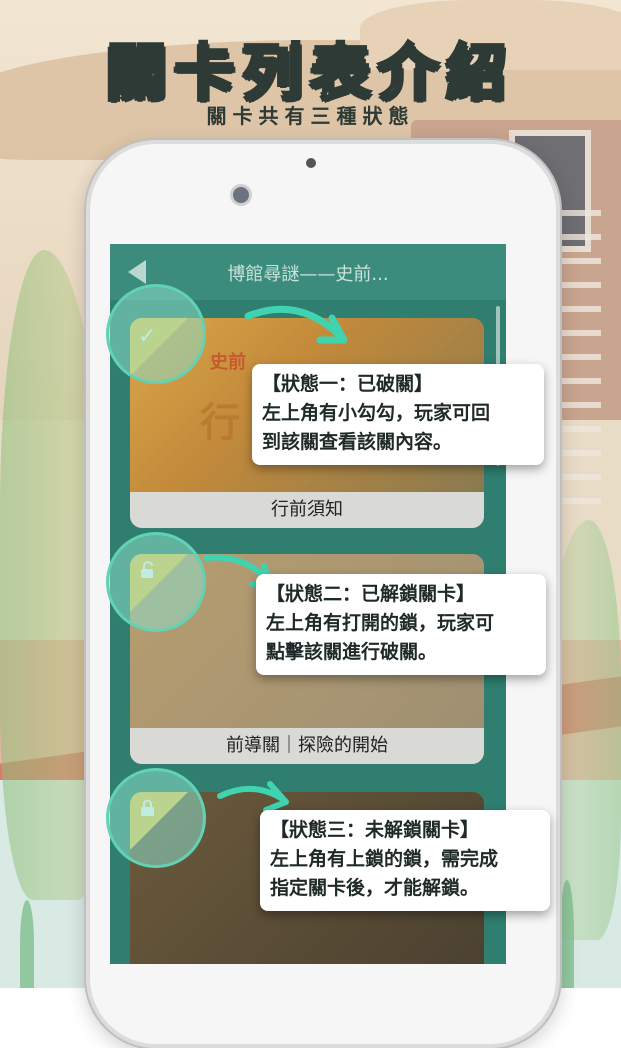  What do you see at coordinates (352, 652) in the screenshot?
I see `callout-line: 點擊該關進行破關。` at bounding box center [352, 652].